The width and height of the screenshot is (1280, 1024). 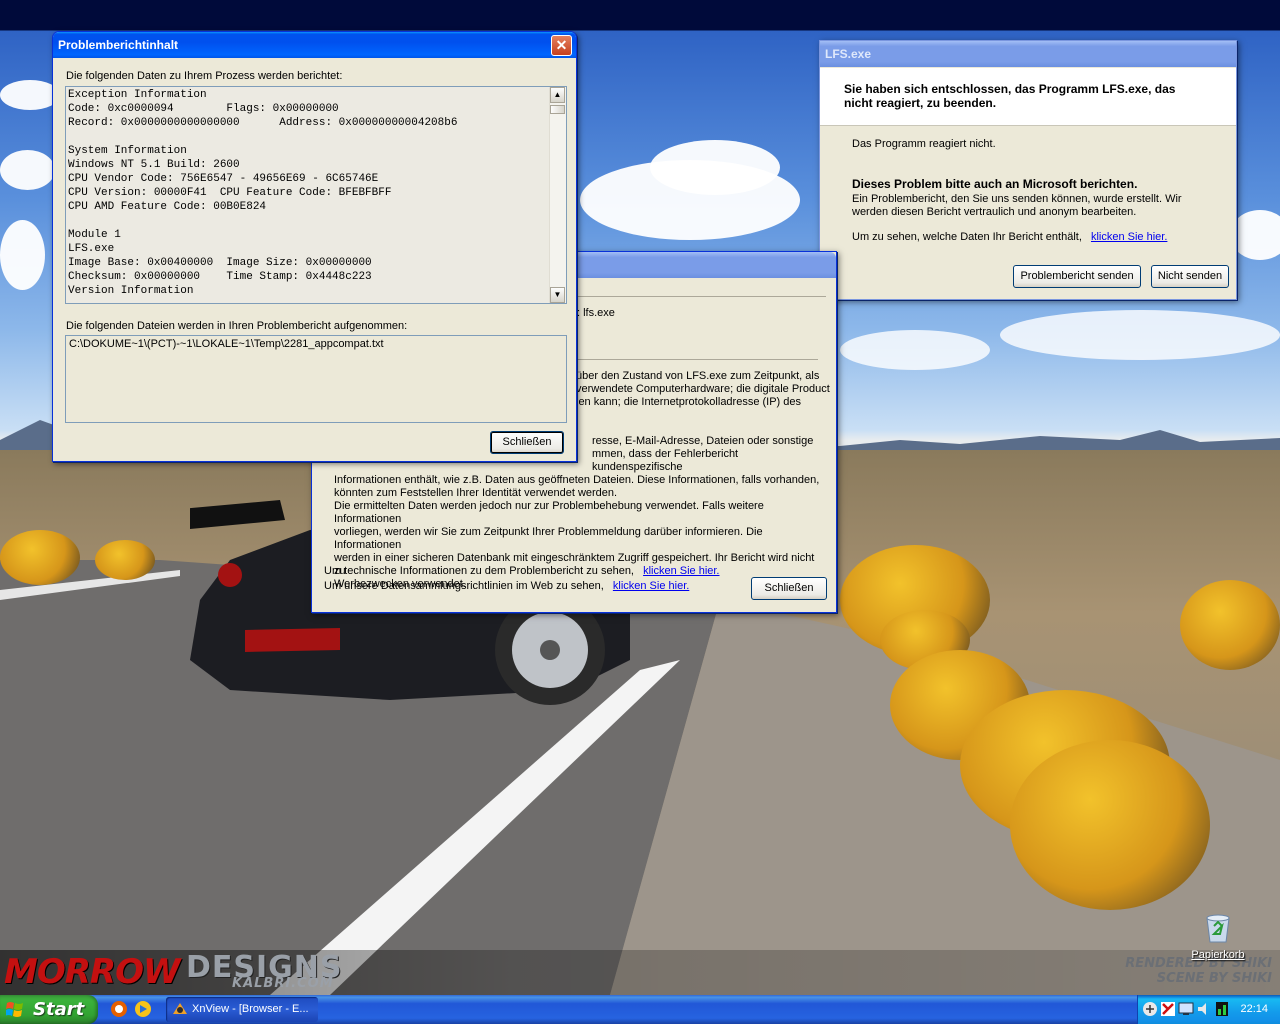 What do you see at coordinates (1129, 237) in the screenshot?
I see `lfs-dialog-see-data-link: klicken Sie hier.` at bounding box center [1129, 237].